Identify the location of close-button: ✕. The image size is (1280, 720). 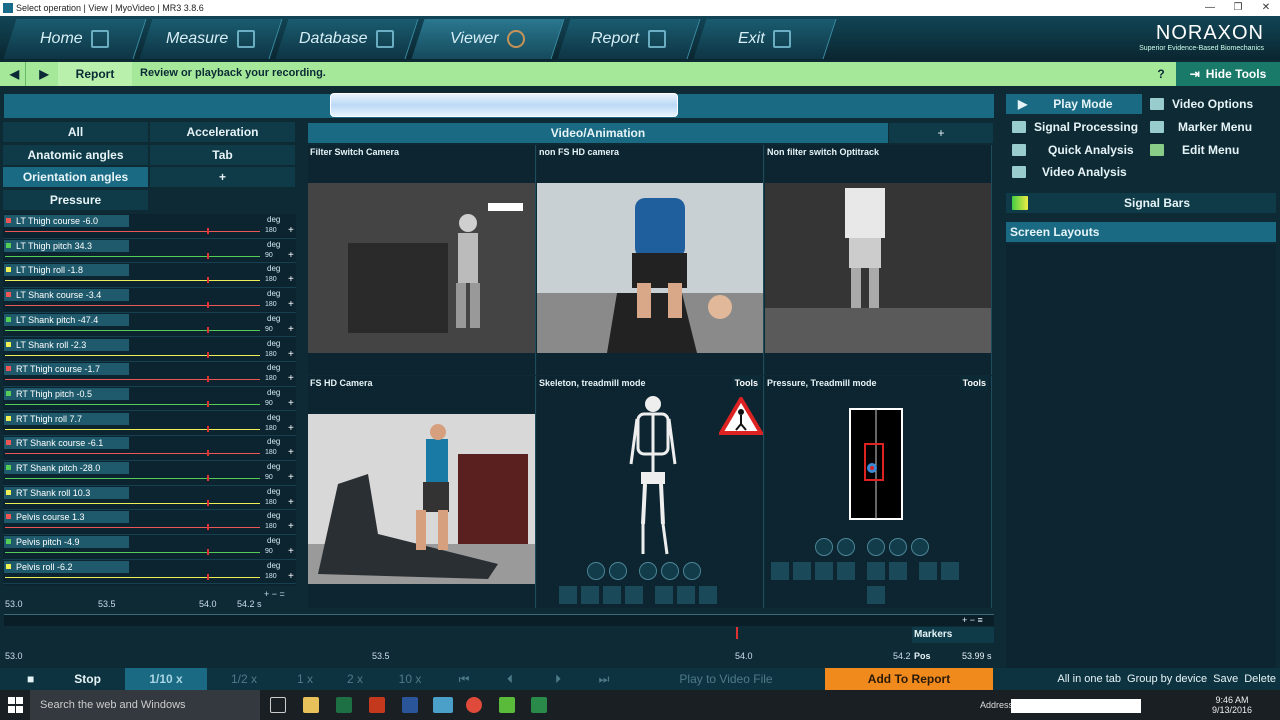
(1266, 8).